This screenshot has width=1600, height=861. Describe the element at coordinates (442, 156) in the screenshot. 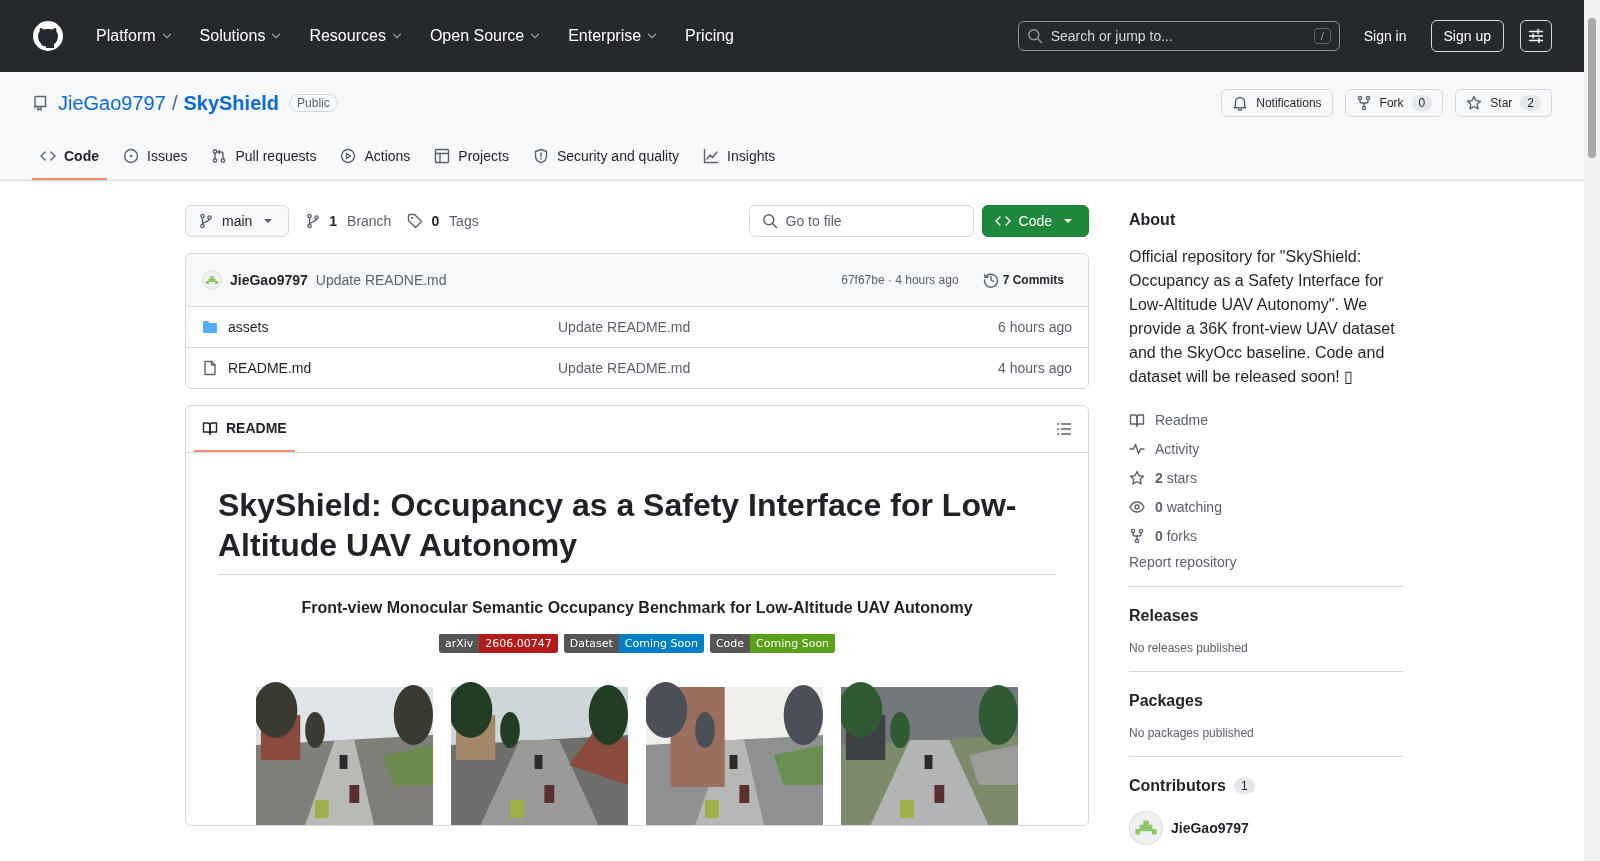

I see `table-icon` at that location.